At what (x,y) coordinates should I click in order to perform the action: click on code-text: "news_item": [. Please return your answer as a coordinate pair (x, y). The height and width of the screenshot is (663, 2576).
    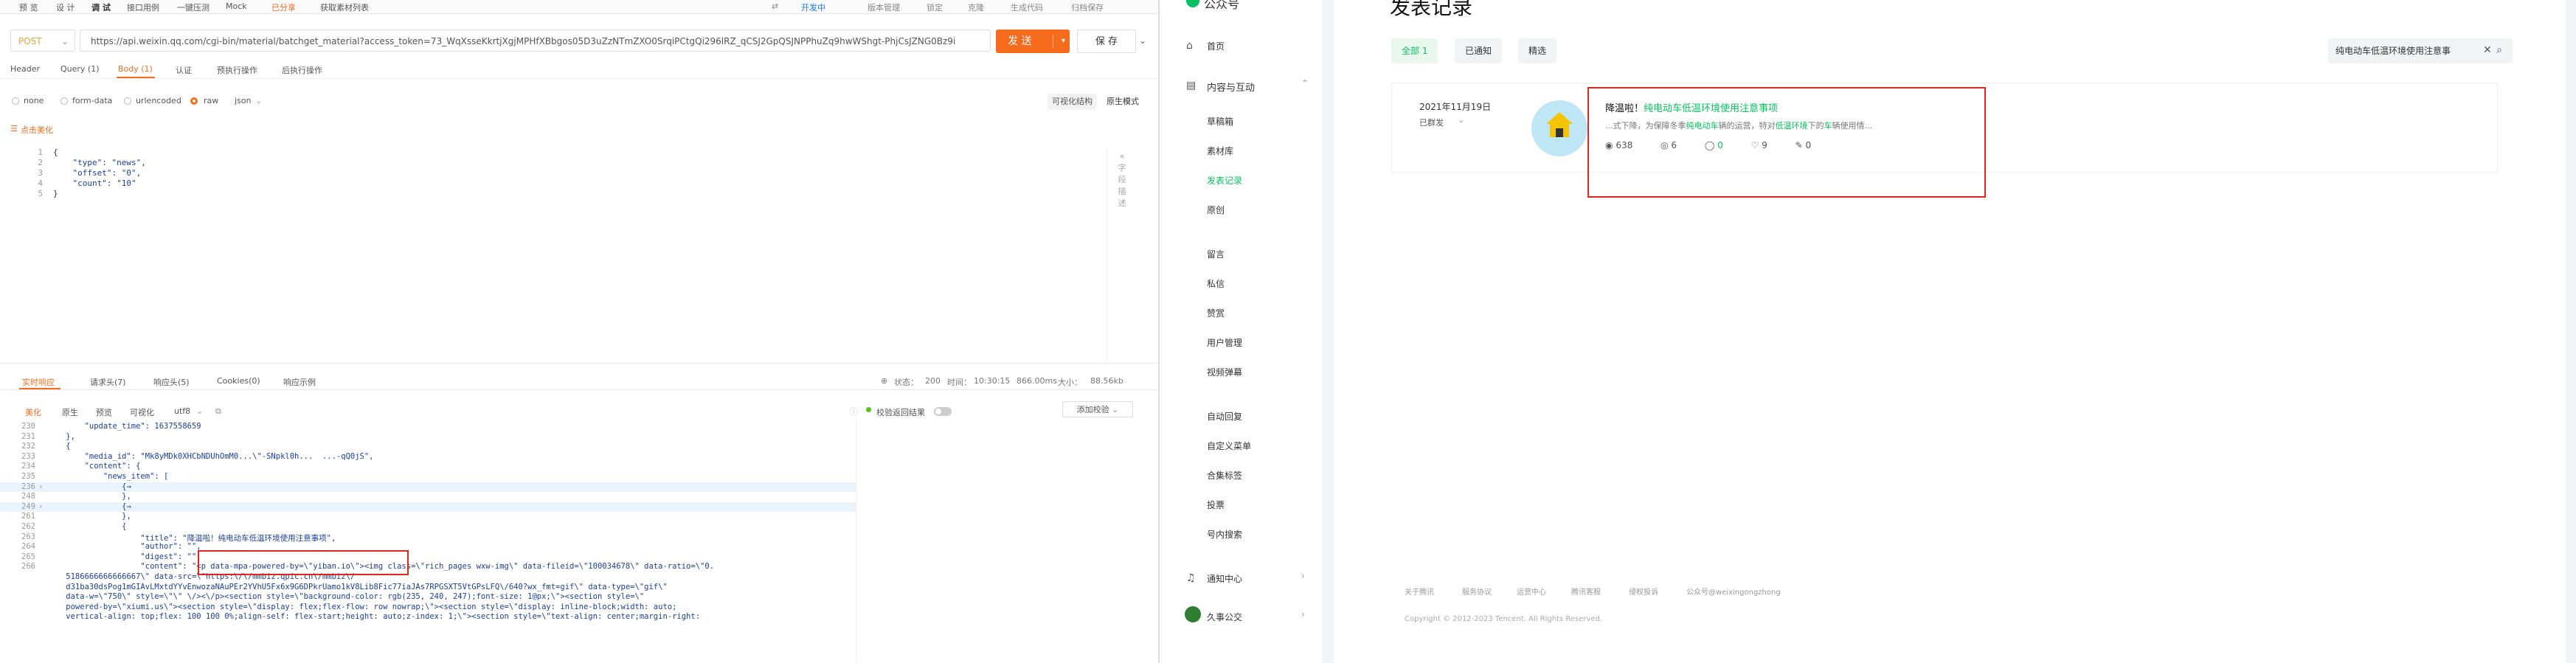
    Looking at the image, I should click on (108, 476).